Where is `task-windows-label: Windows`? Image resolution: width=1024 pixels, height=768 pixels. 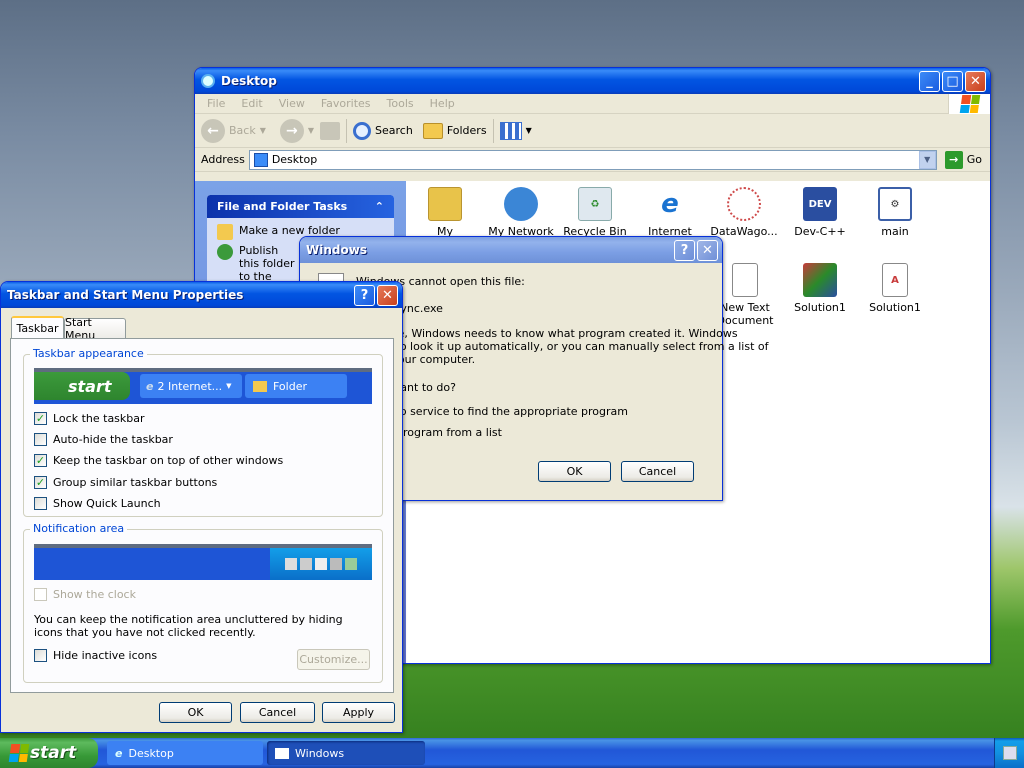
task-windows-label: Windows is located at coordinates (320, 753).